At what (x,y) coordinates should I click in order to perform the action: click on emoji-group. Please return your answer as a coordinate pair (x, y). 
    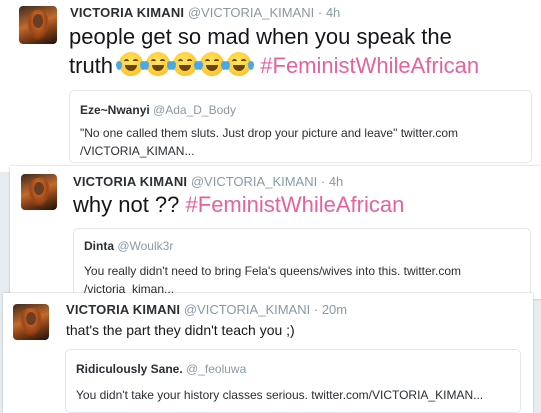
    Looking at the image, I should click on (185, 65).